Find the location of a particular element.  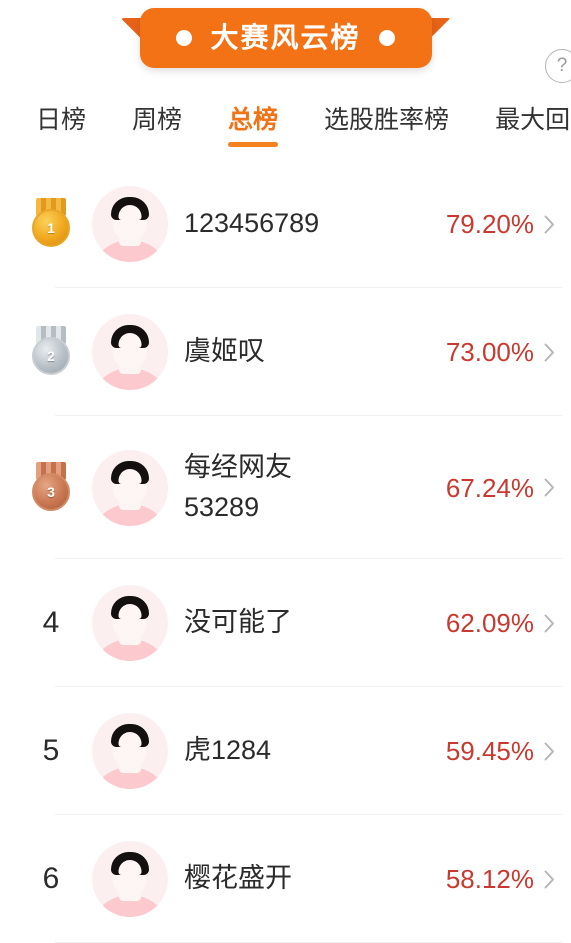

tab-weekly-label: 周榜 is located at coordinates (157, 120).